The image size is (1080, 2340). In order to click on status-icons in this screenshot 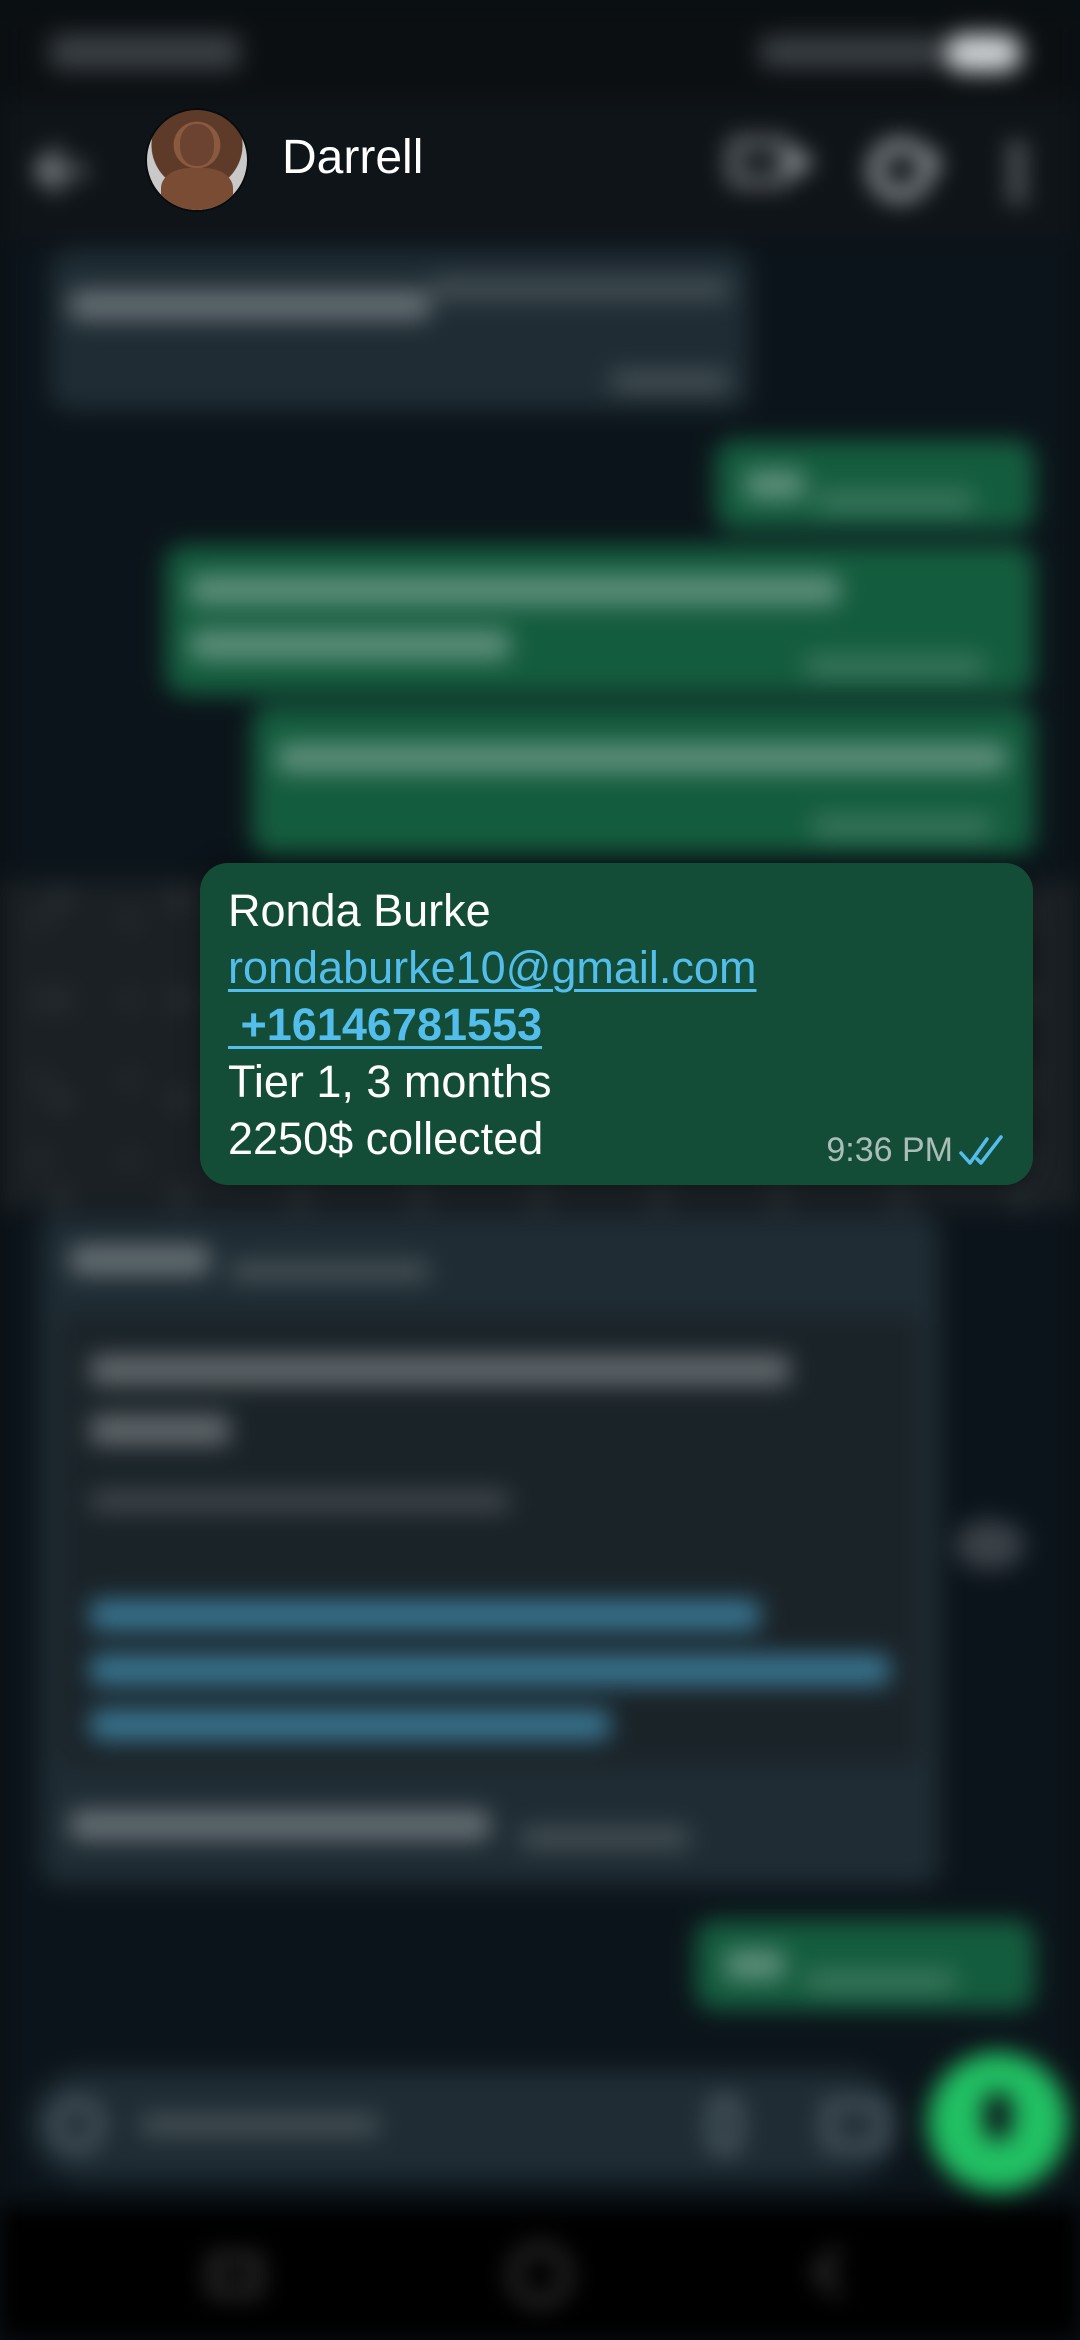, I will do `click(850, 52)`.